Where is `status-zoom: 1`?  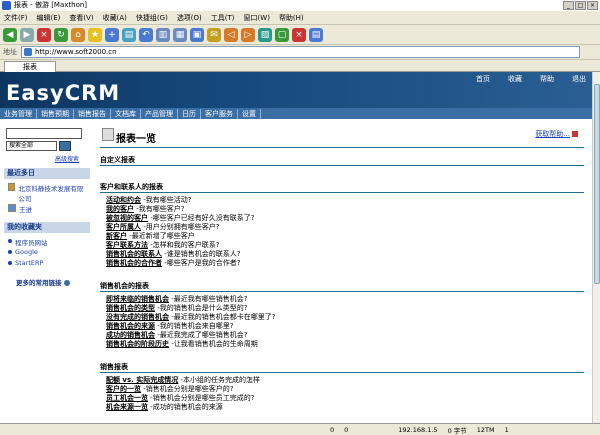
status-zoom: 1 is located at coordinates (506, 429).